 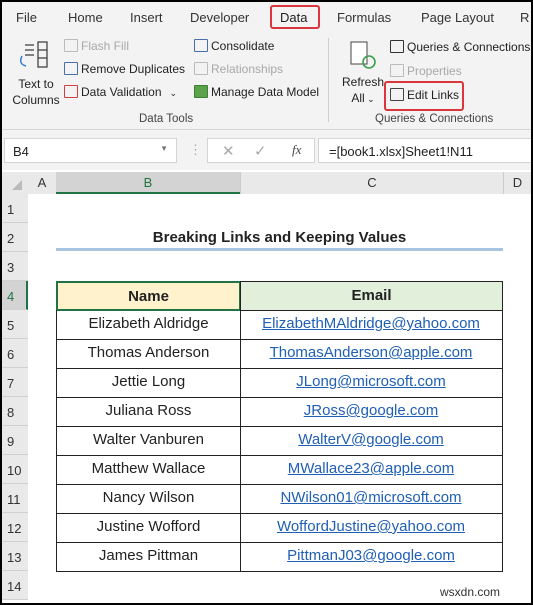 I want to click on text-to-columns-label: Text to Columns, so click(x=36, y=92).